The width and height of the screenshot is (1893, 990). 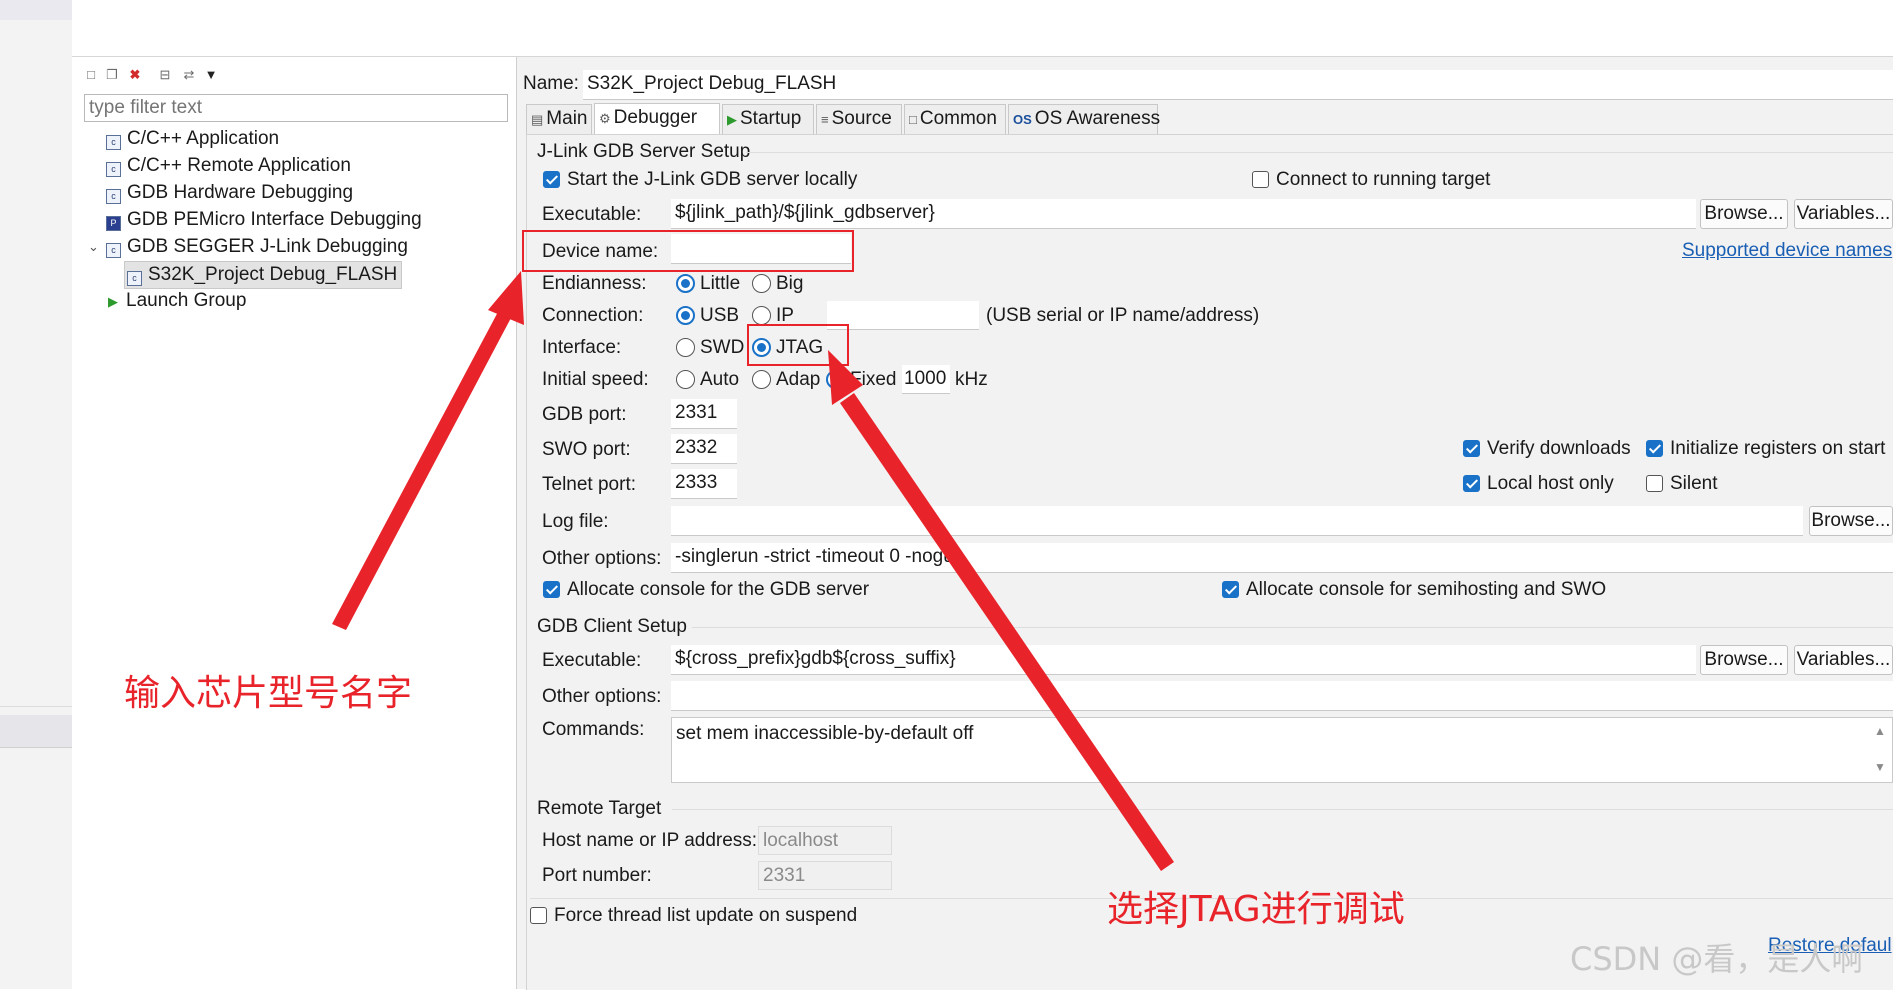 I want to click on jtag-arrow, so click(x=1007, y=632).